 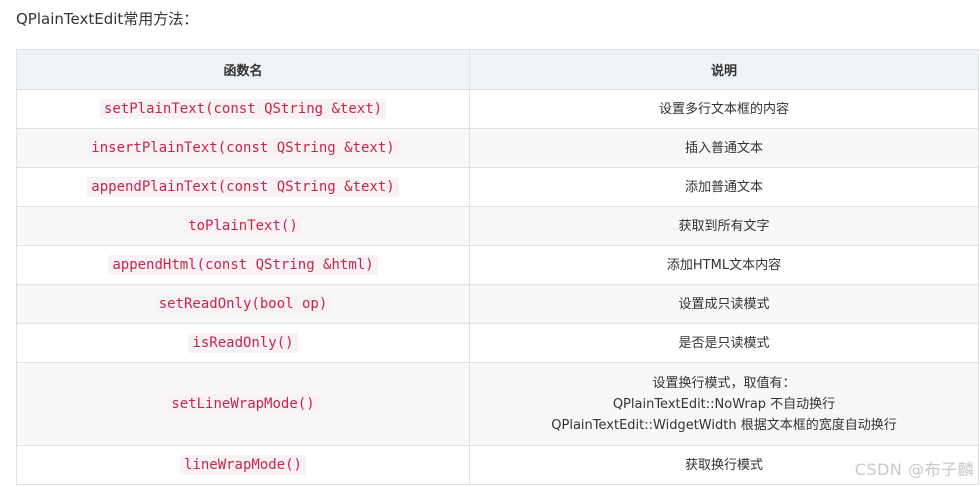 What do you see at coordinates (497, 465) in the screenshot?
I see `table-row: lineWrapMode() 获取换行模式` at bounding box center [497, 465].